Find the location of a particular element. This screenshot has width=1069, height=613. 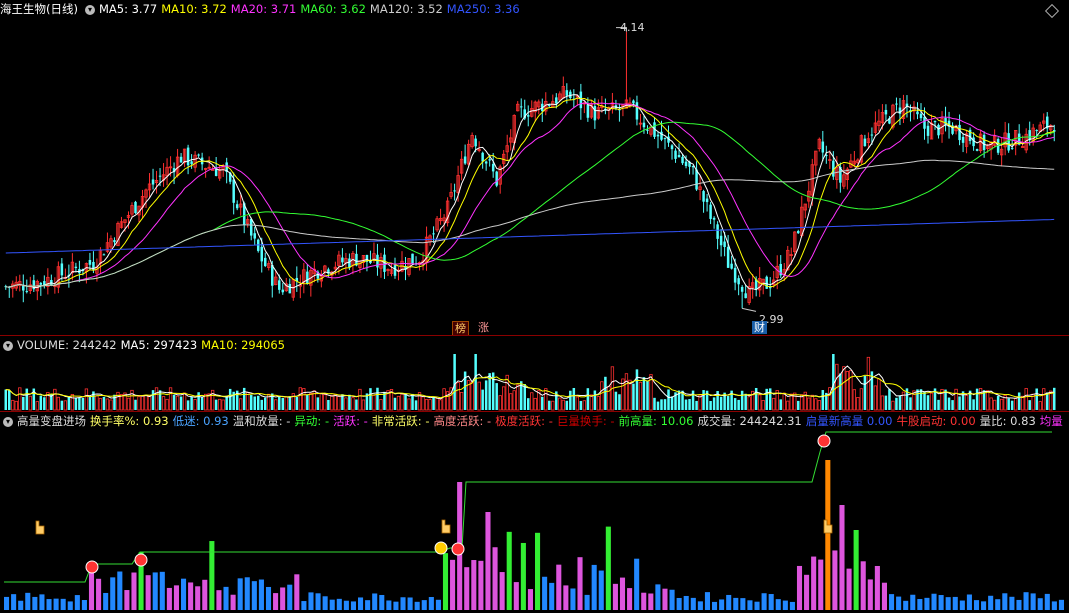

volume-chart is located at coordinates (534, 373).